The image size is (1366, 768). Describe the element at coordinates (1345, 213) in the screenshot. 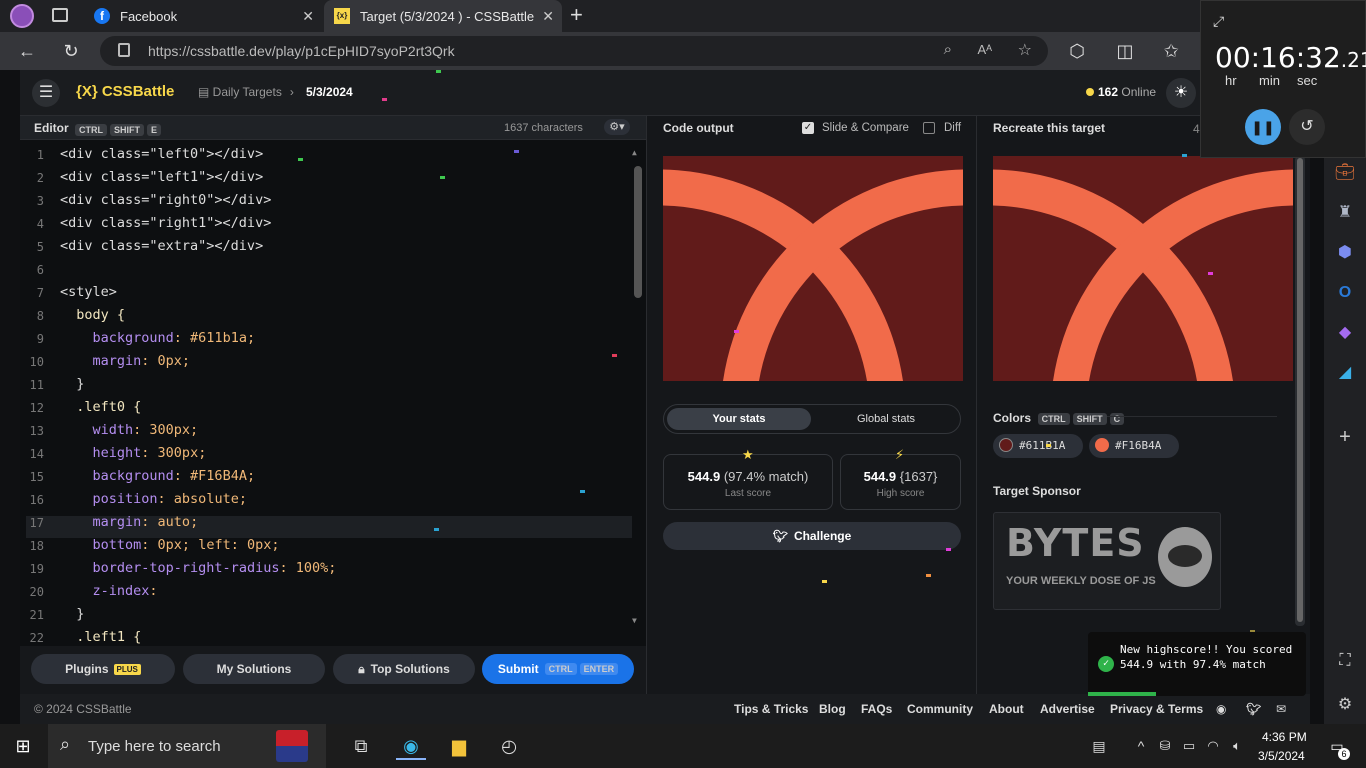

I see `games-icon: ♜` at that location.